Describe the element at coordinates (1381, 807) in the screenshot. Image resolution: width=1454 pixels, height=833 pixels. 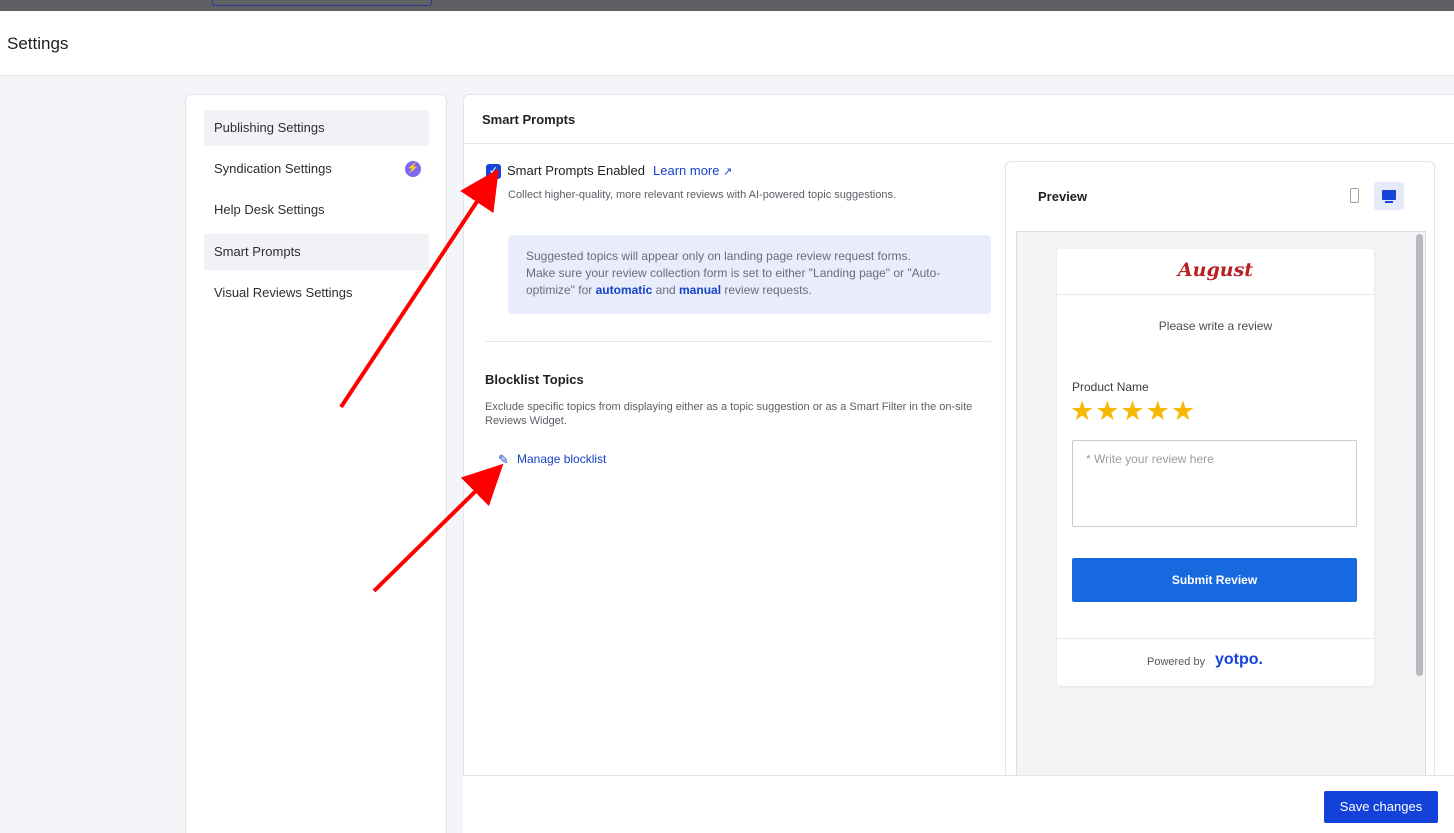
I see `save-changes-button: Save changes` at that location.